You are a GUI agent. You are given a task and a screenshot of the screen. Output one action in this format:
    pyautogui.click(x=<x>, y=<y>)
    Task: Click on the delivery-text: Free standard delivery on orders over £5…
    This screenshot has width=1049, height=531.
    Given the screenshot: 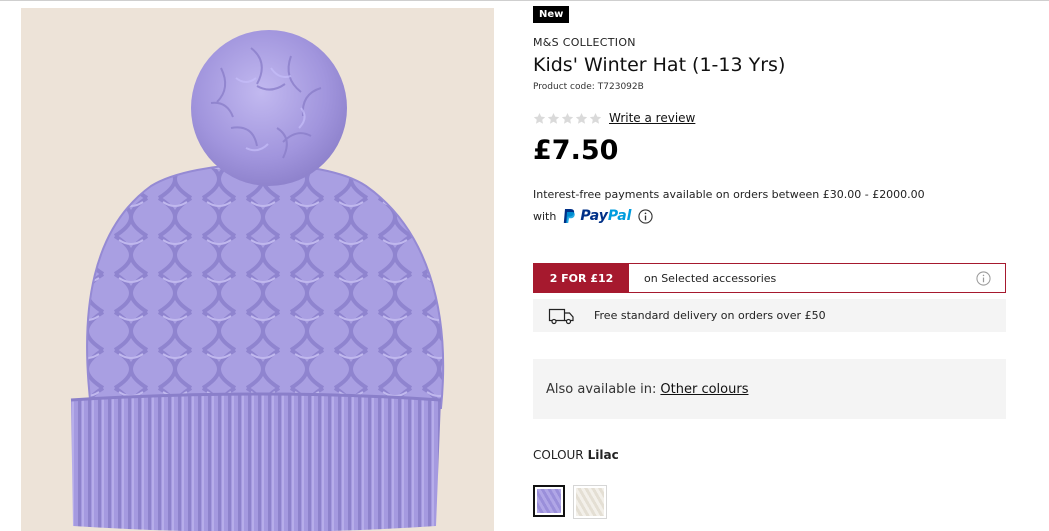 What is the action you would take?
    pyautogui.click(x=710, y=315)
    